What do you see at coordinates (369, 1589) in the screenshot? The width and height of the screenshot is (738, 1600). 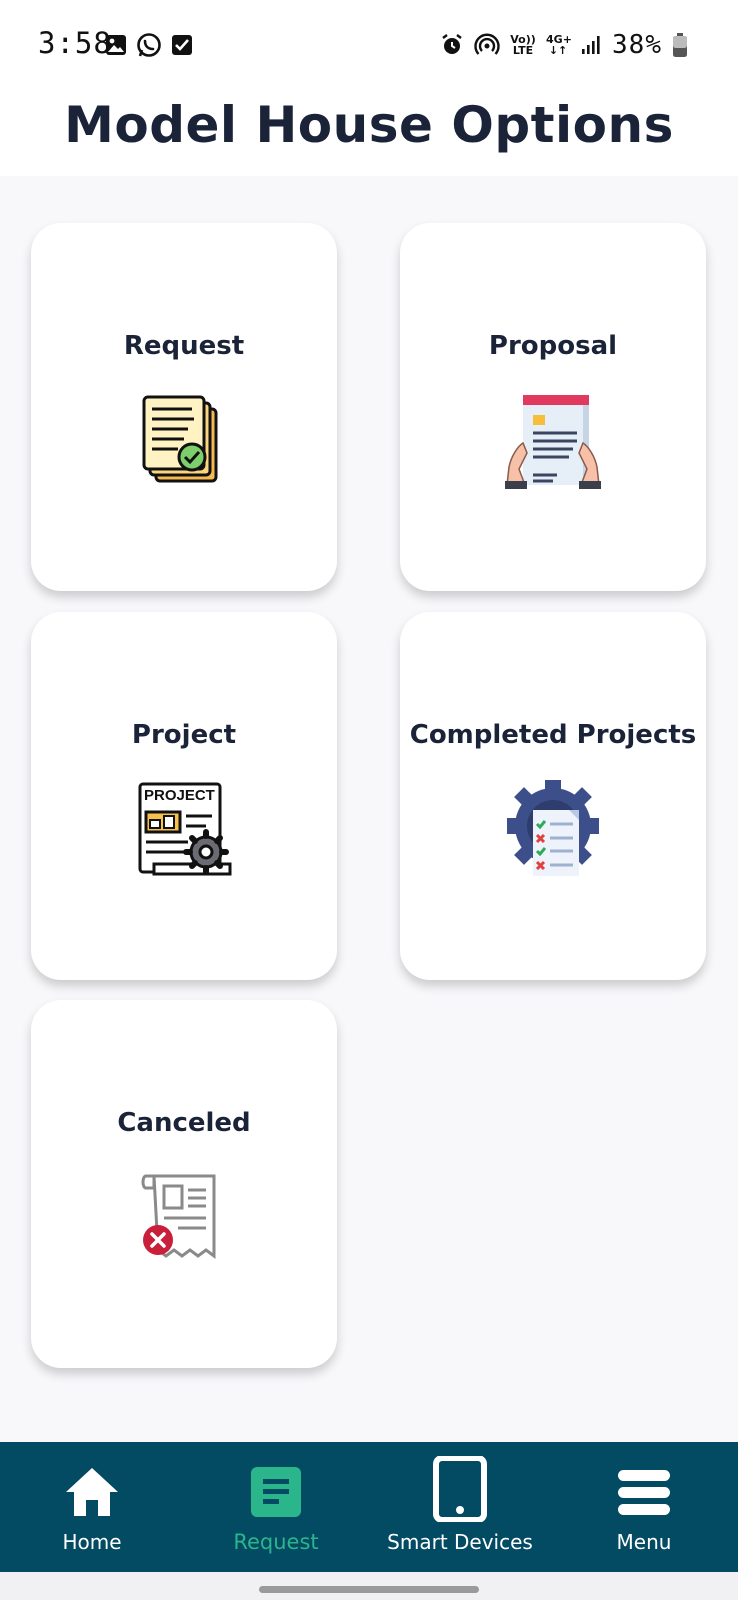 I see `gesture-handle` at bounding box center [369, 1589].